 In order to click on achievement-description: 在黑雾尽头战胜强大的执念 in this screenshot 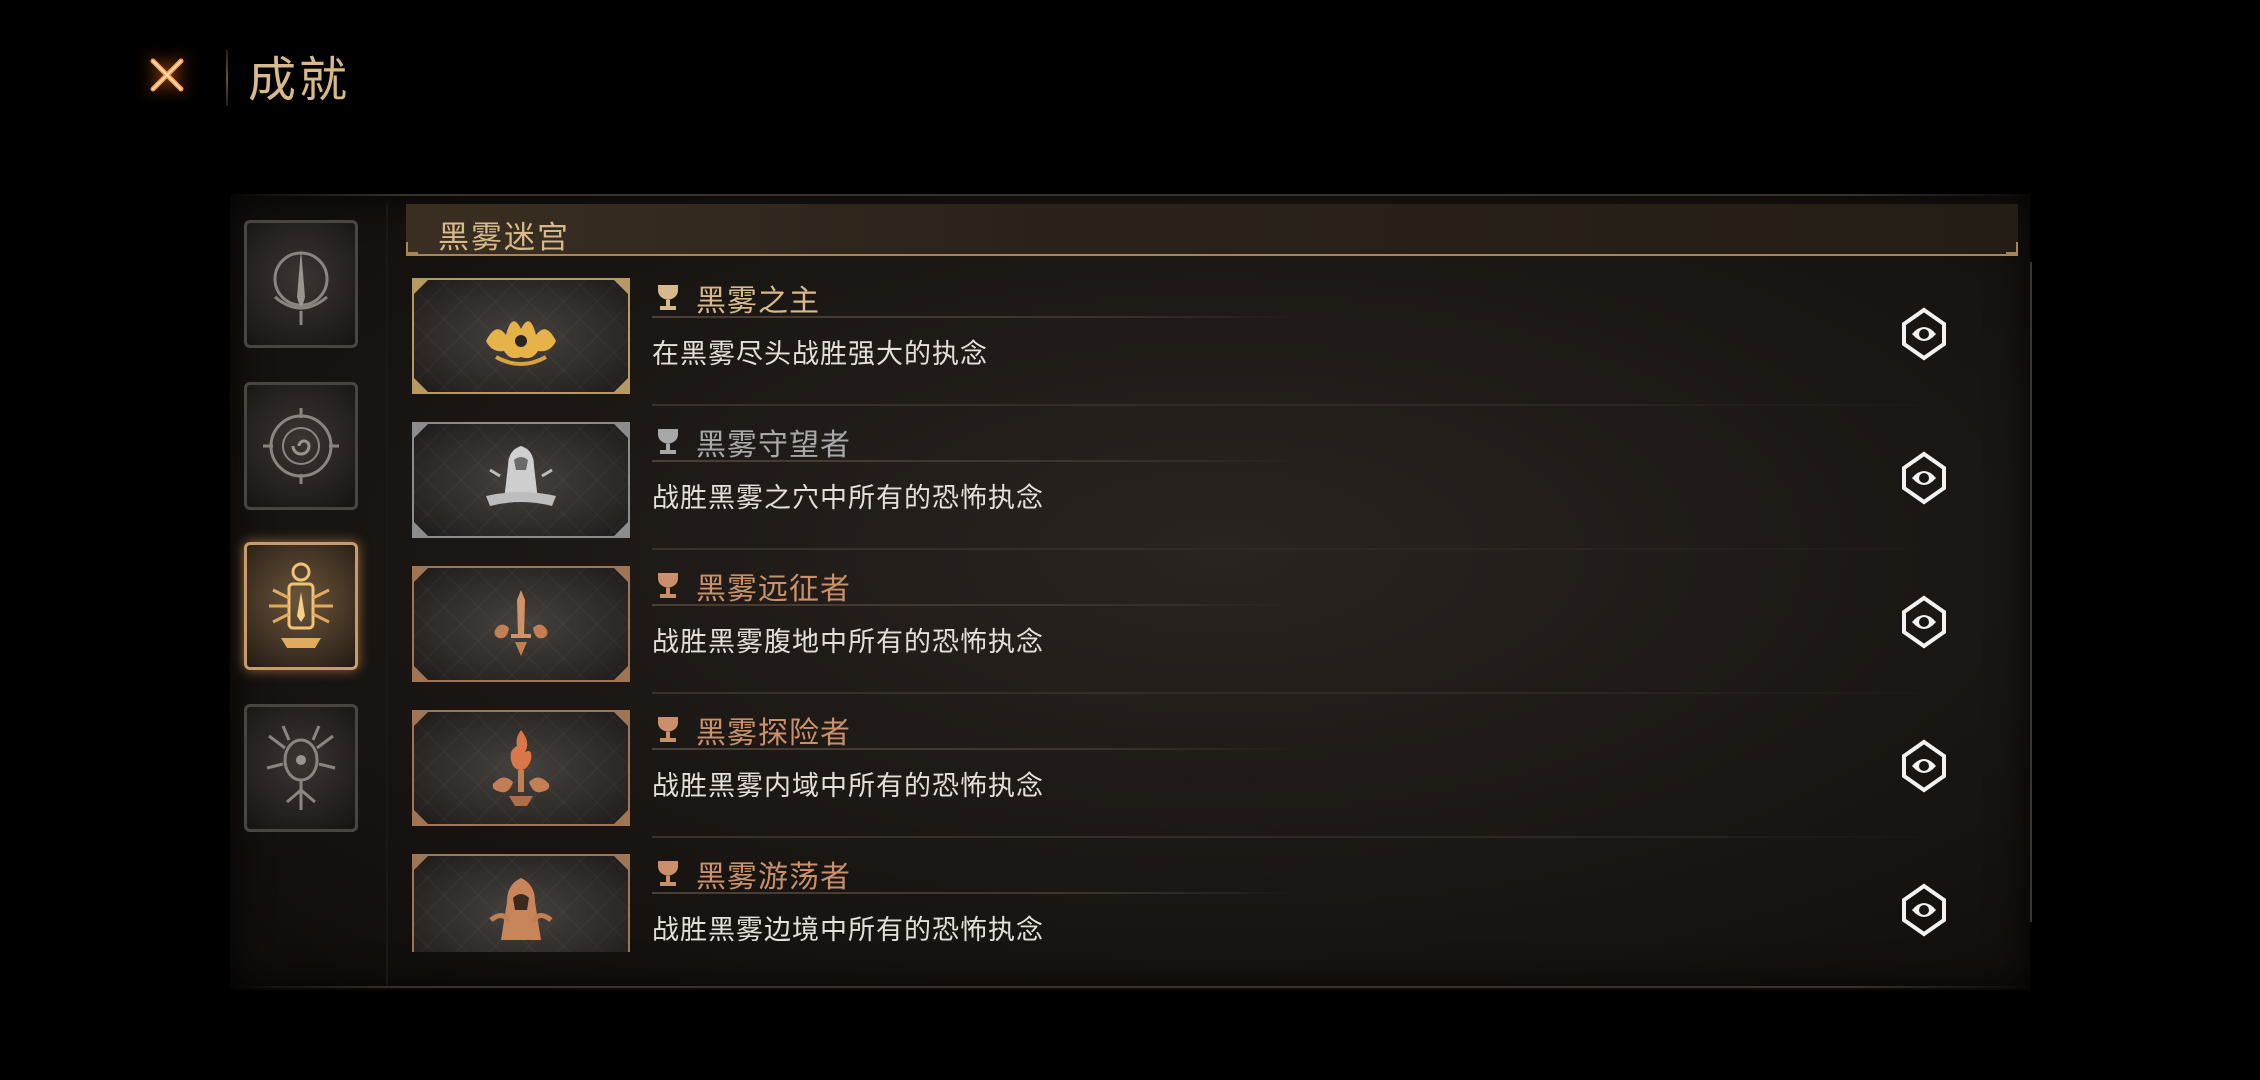, I will do `click(820, 354)`.